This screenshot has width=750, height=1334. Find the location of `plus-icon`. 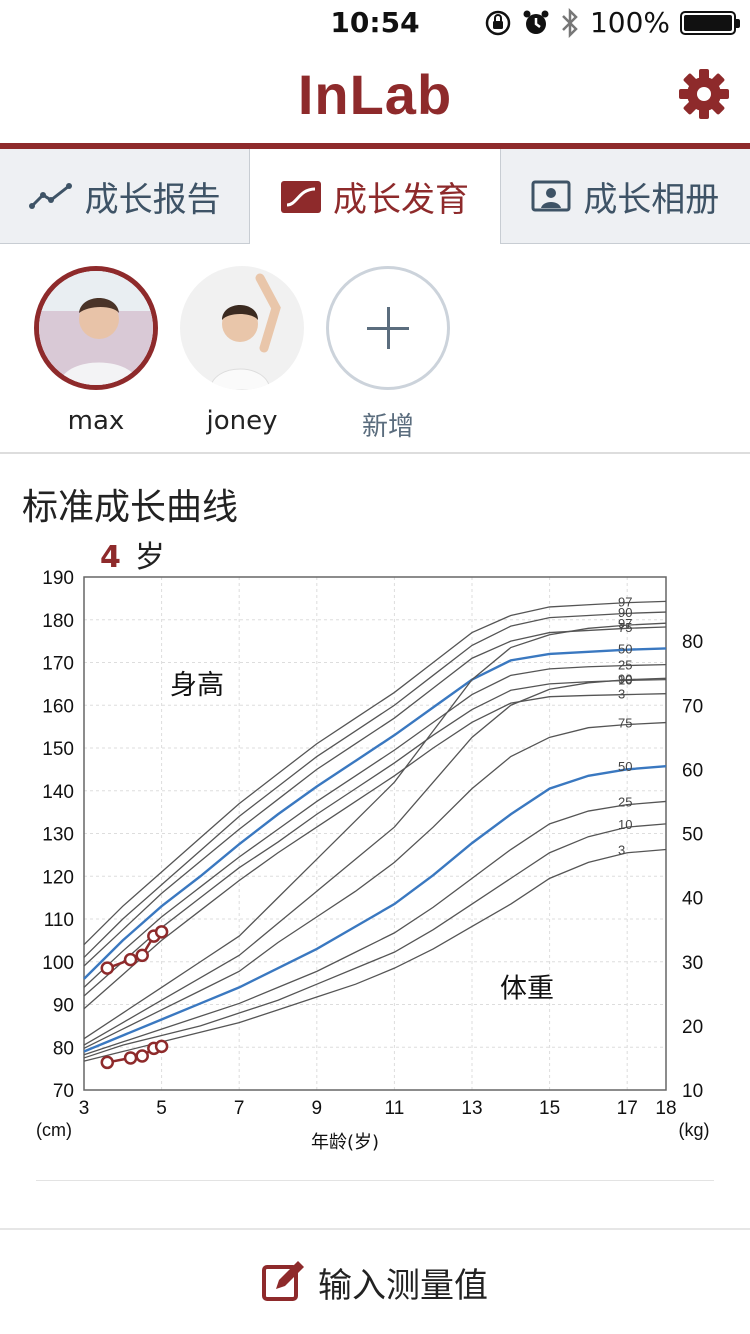

plus-icon is located at coordinates (388, 328).